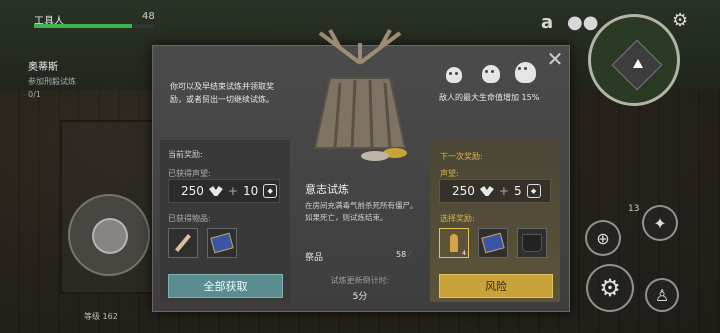  I want to click on shrine-antlers, so click(360, 47).